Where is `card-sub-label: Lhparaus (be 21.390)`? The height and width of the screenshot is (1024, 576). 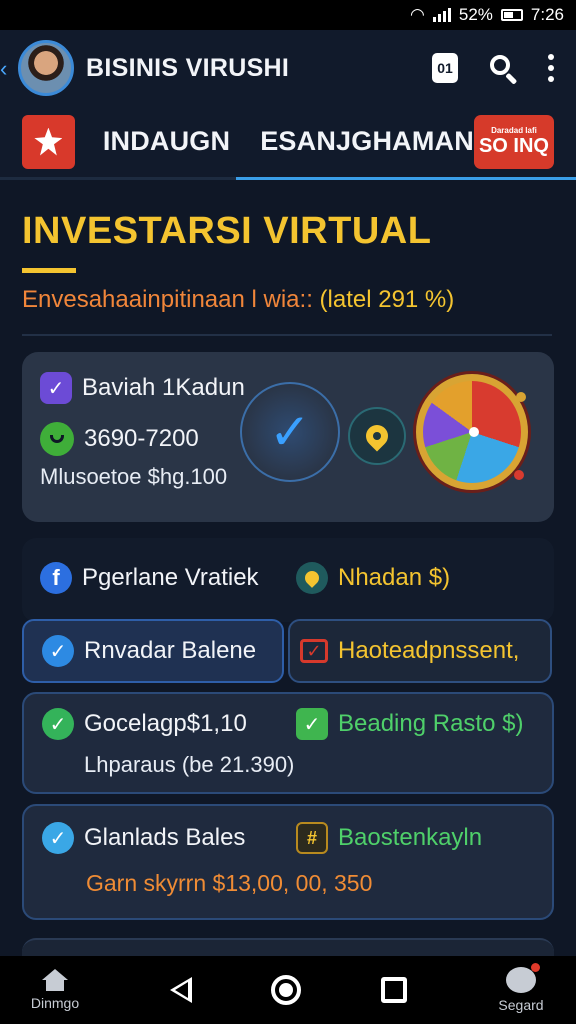 card-sub-label: Lhparaus (be 21.390) is located at coordinates (189, 764).